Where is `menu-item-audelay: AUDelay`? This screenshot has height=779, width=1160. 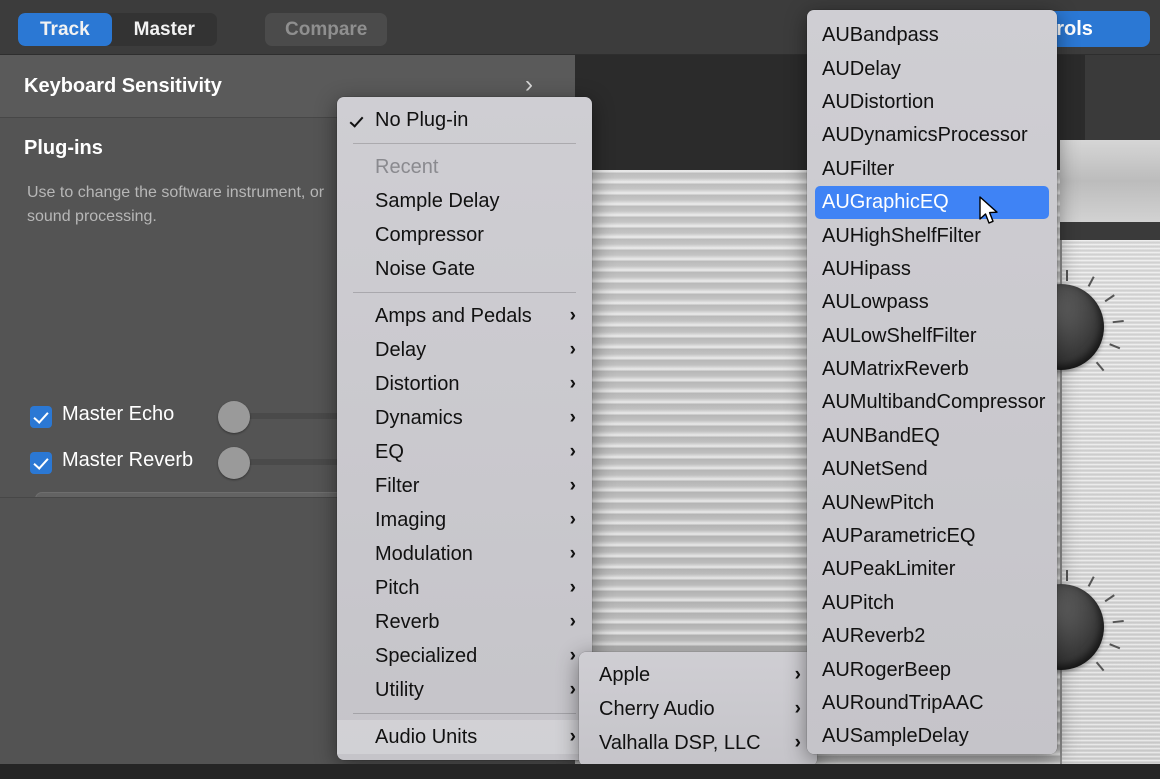 menu-item-audelay: AUDelay is located at coordinates (932, 68).